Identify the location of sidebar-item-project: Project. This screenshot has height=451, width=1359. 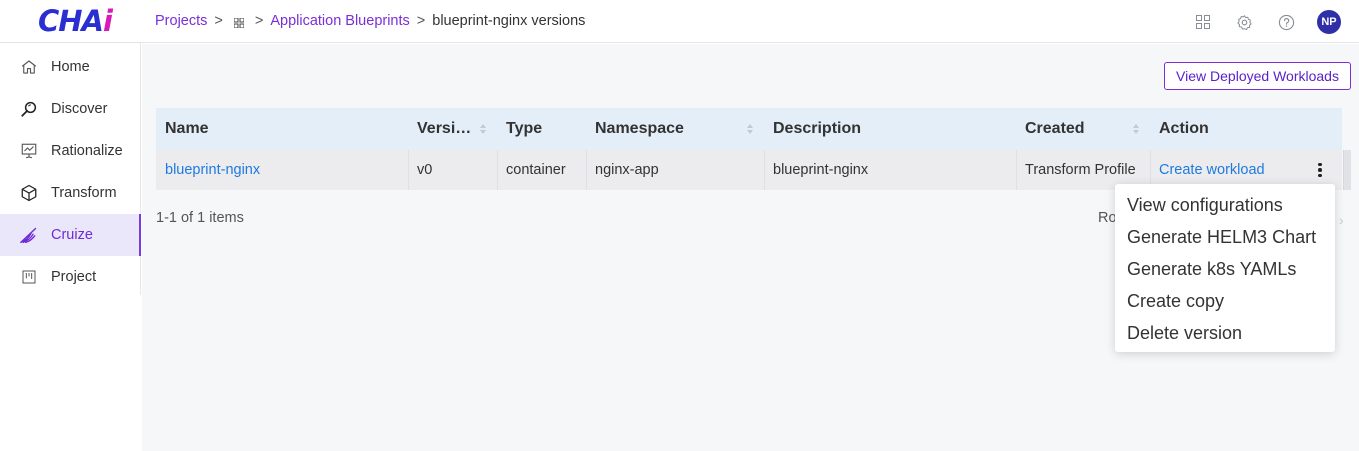
(70, 277).